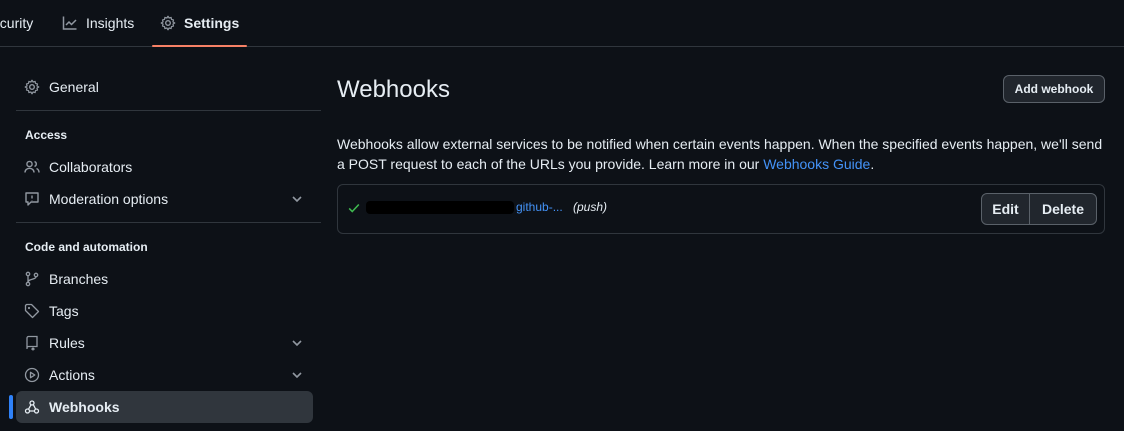 The width and height of the screenshot is (1124, 431). I want to click on add-webhook-button: Add webhook, so click(1054, 89).